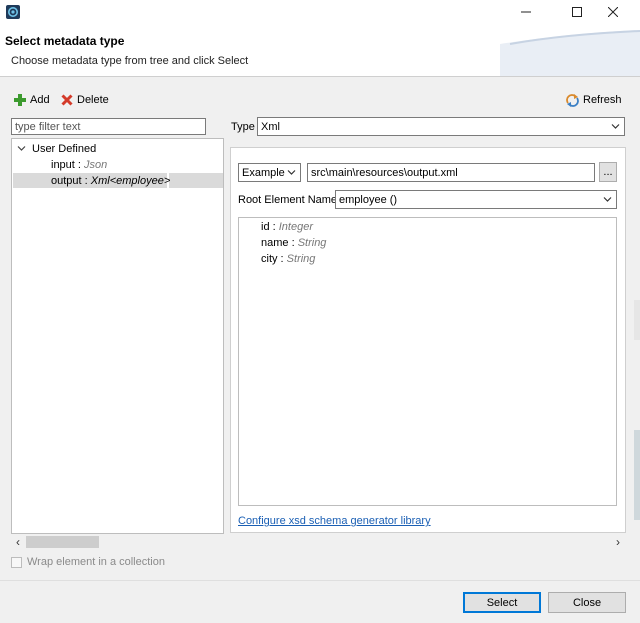 Image resolution: width=640 pixels, height=623 pixels. Describe the element at coordinates (368, 199) in the screenshot. I see `root-element-value: employee ()` at that location.